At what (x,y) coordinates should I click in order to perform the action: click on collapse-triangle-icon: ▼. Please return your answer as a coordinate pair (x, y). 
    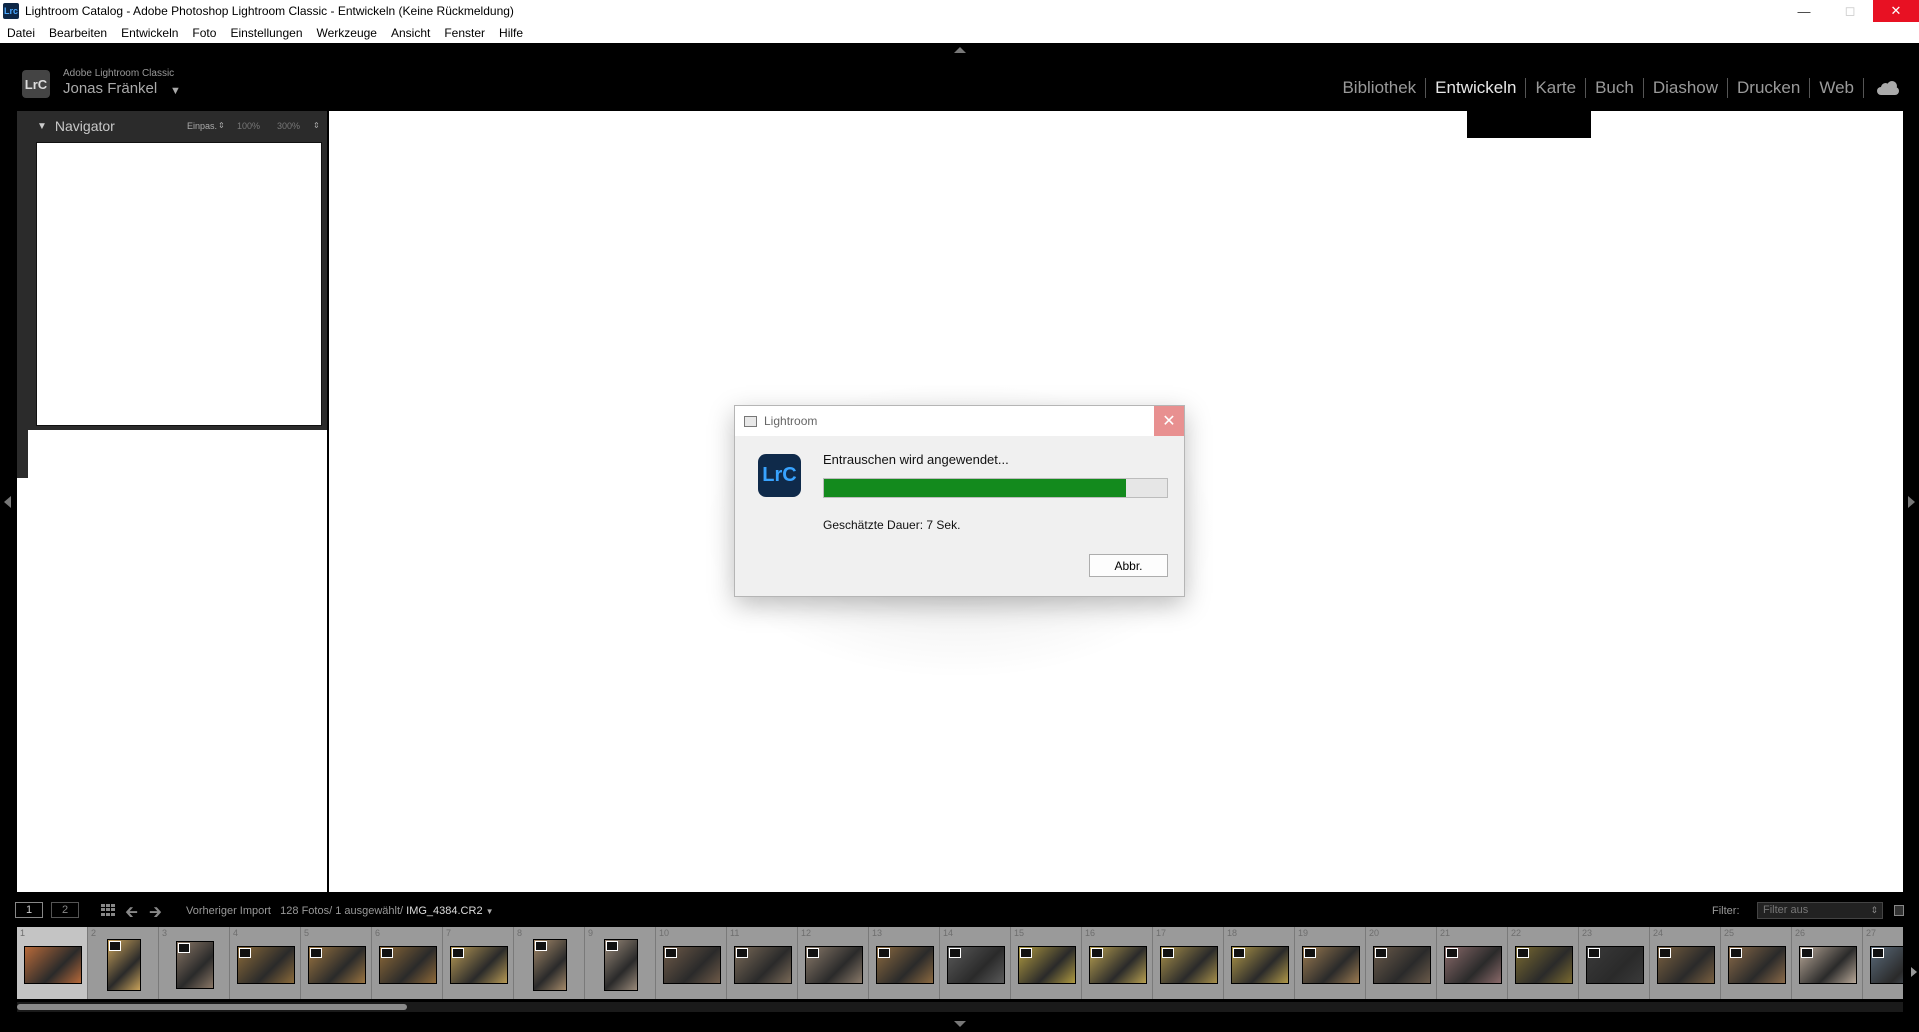
    Looking at the image, I should click on (42, 126).